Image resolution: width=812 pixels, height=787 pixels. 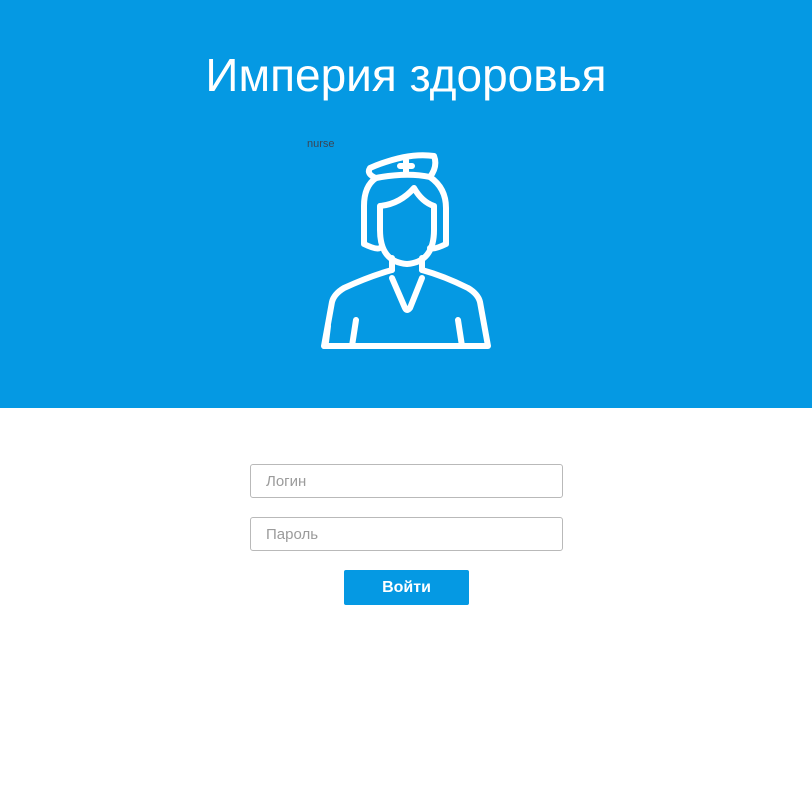 I want to click on login-field, so click(x=406, y=481).